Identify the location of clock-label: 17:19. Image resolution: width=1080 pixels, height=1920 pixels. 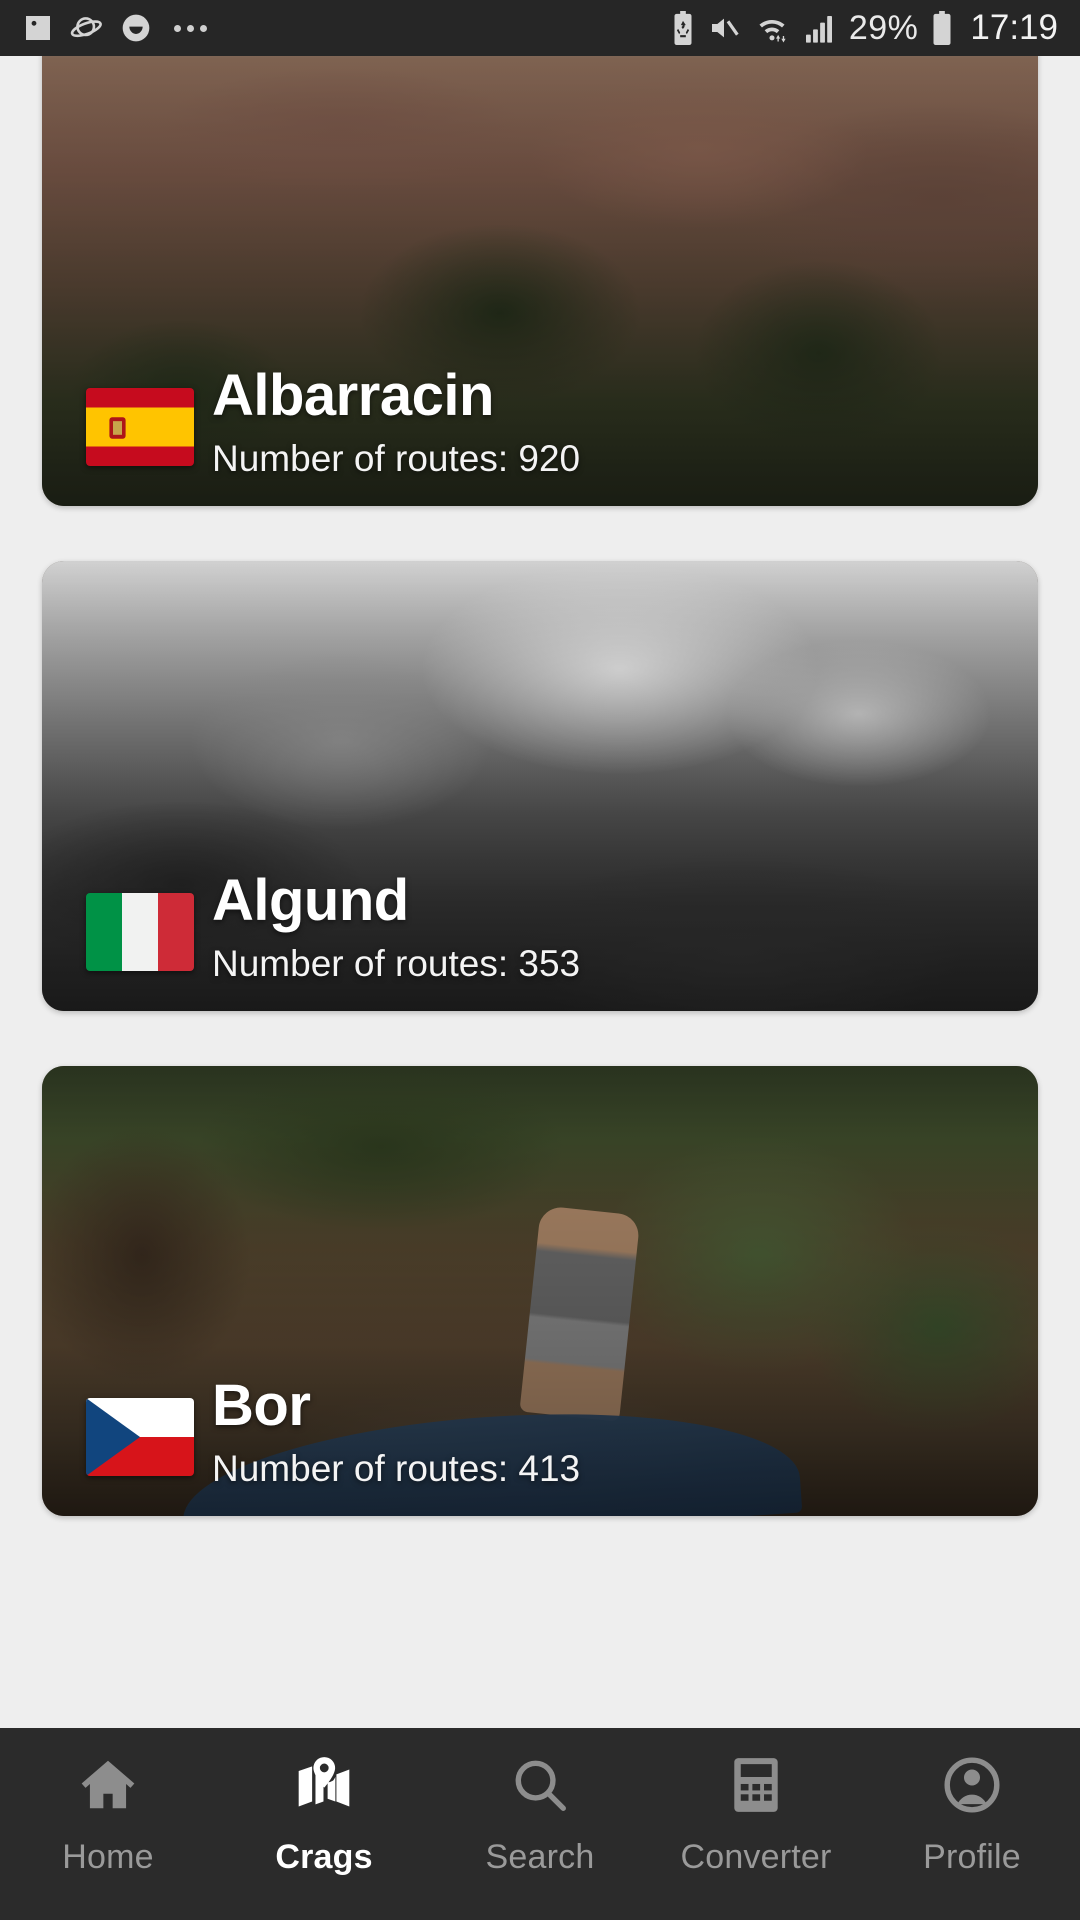
(1014, 27).